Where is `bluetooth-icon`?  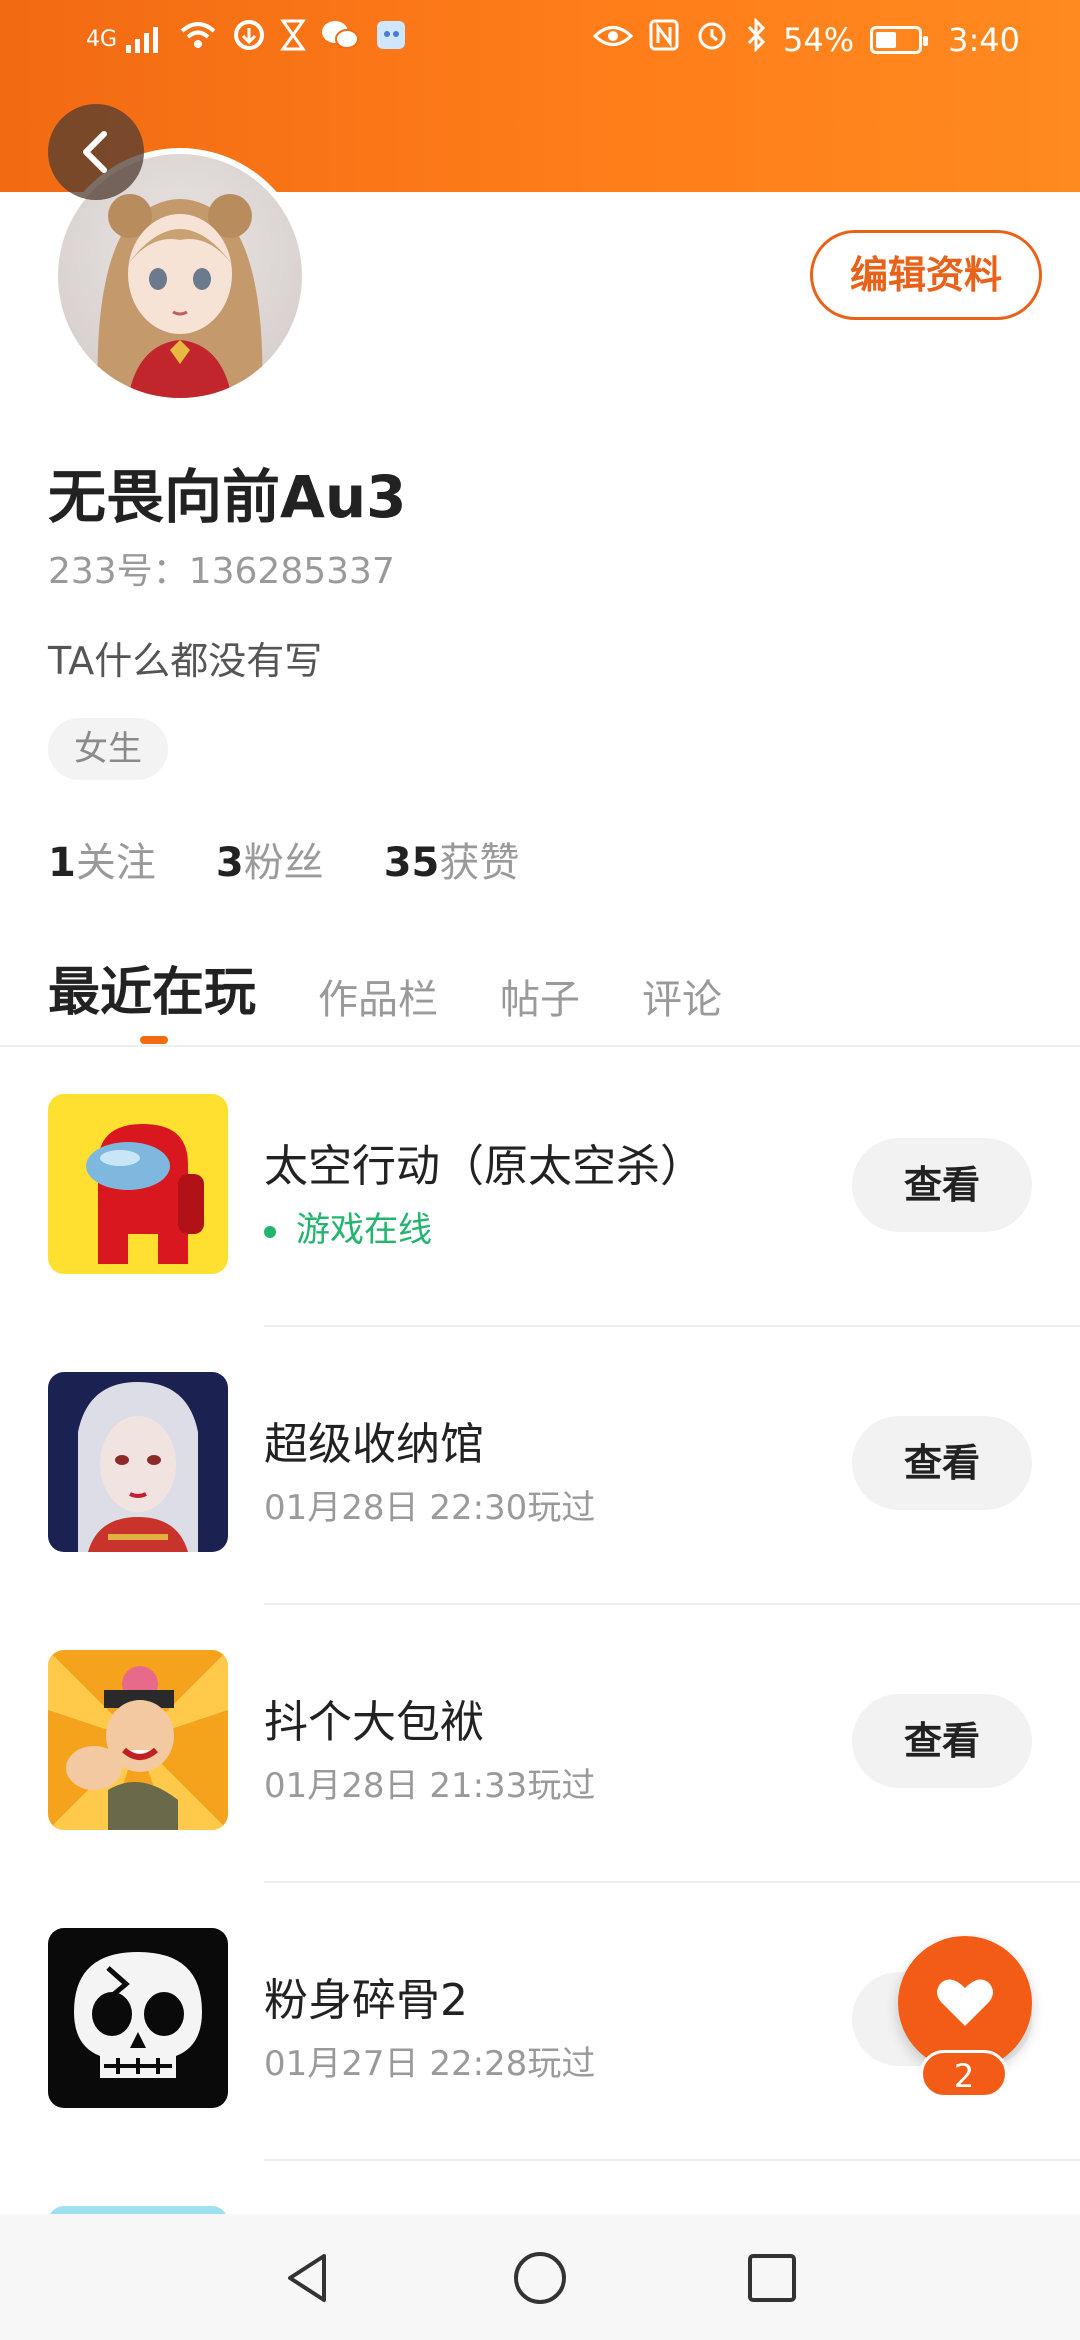
bluetooth-icon is located at coordinates (756, 39).